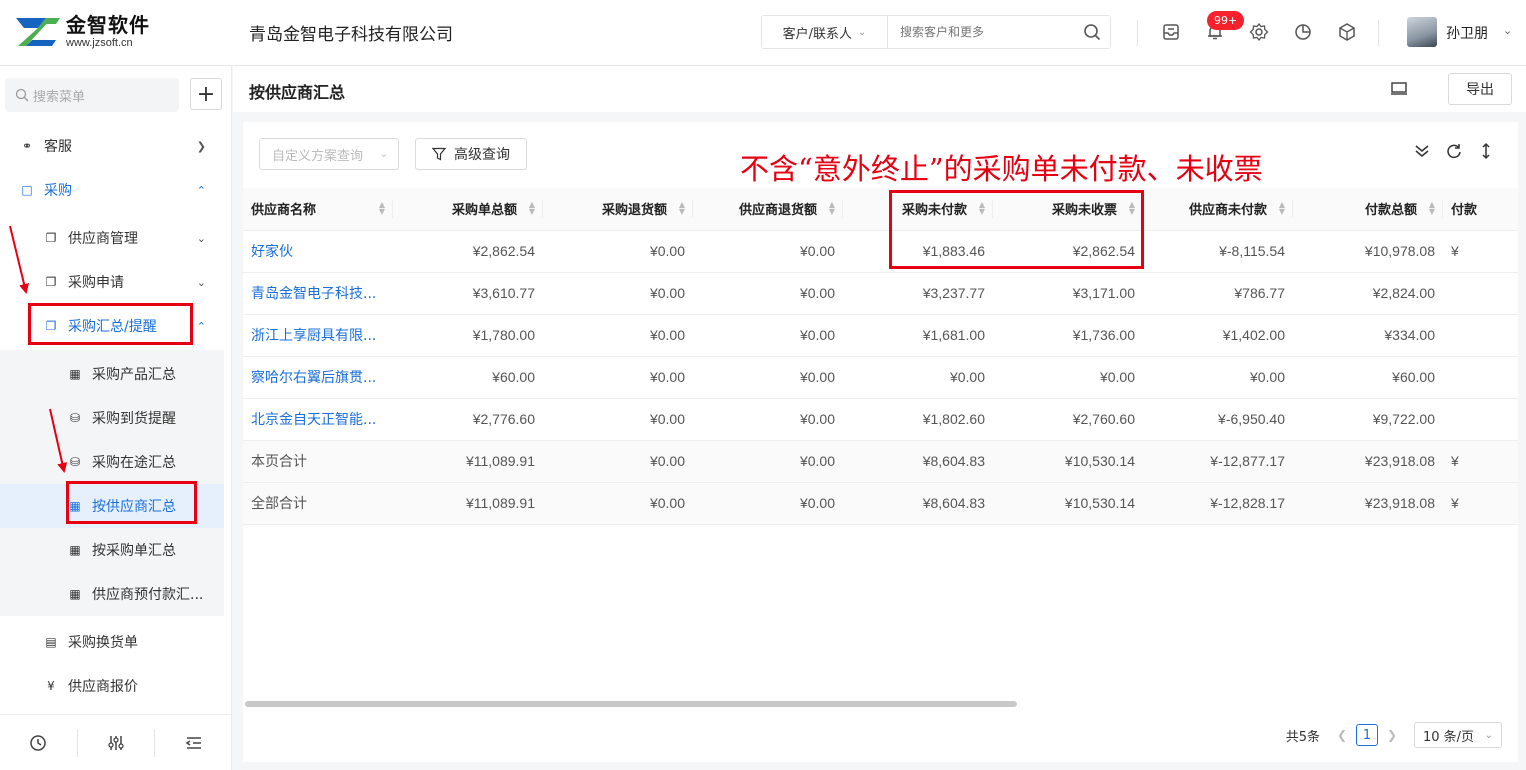 This screenshot has height=770, width=1526. Describe the element at coordinates (206, 94) in the screenshot. I see `add-menu-button: +` at that location.